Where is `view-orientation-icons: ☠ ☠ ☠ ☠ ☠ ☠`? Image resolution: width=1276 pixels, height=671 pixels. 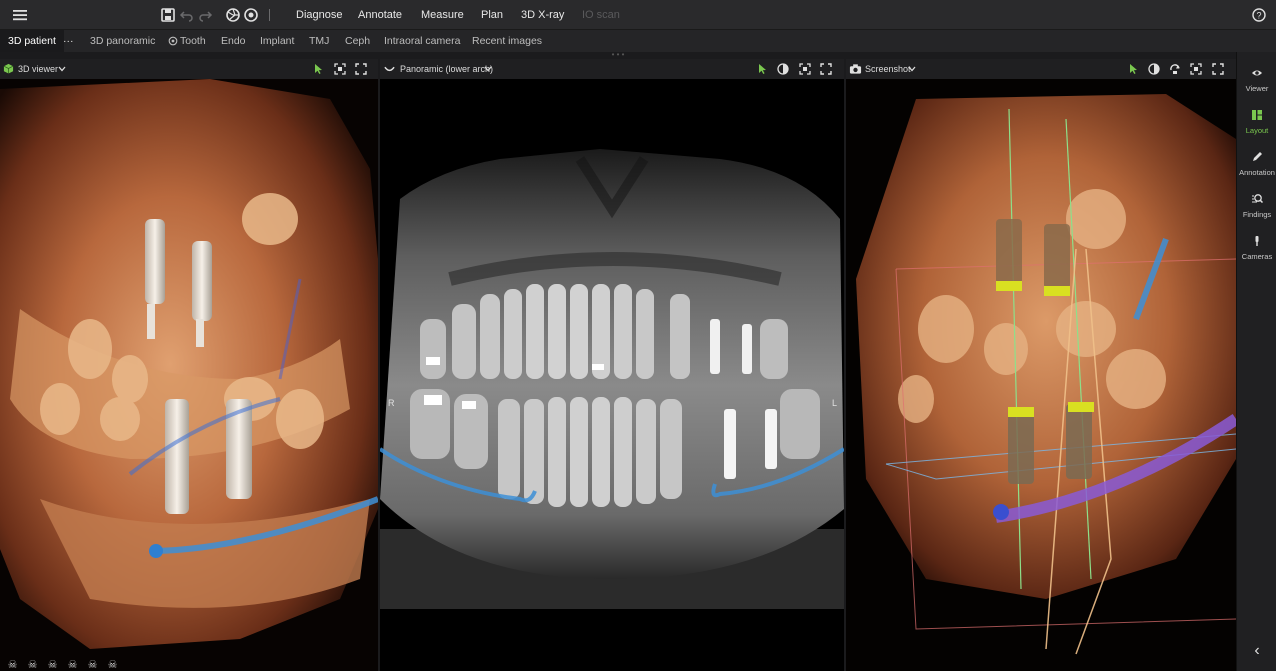 view-orientation-icons: ☠ ☠ ☠ ☠ ☠ ☠ is located at coordinates (66, 663).